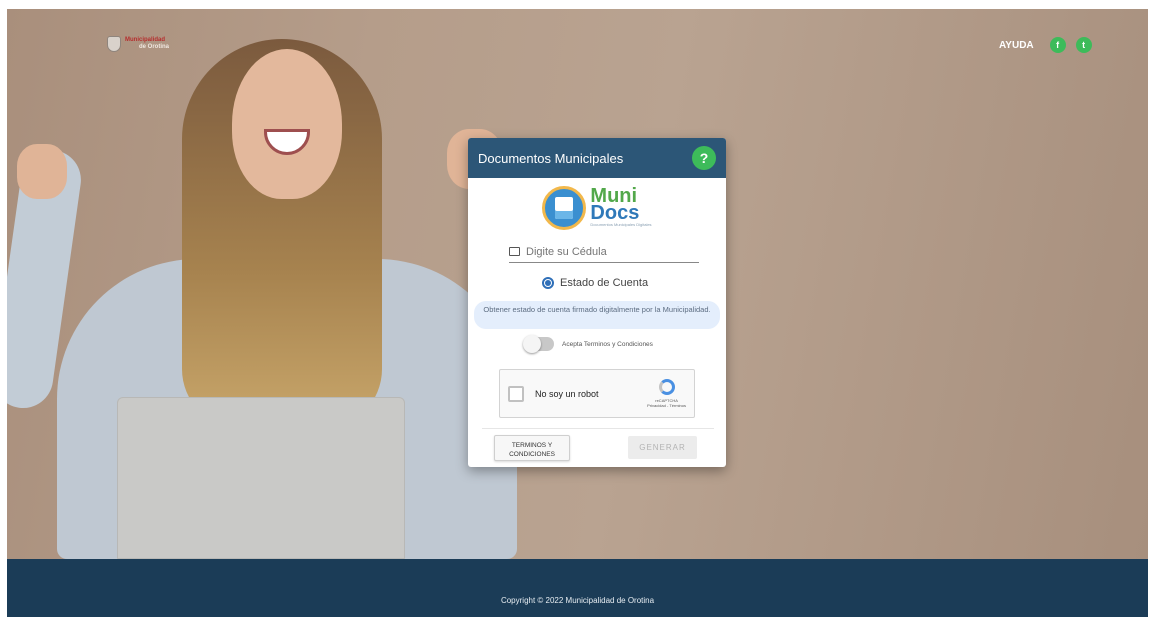  What do you see at coordinates (154, 47) in the screenshot?
I see `logo-subname: de Orotina` at bounding box center [154, 47].